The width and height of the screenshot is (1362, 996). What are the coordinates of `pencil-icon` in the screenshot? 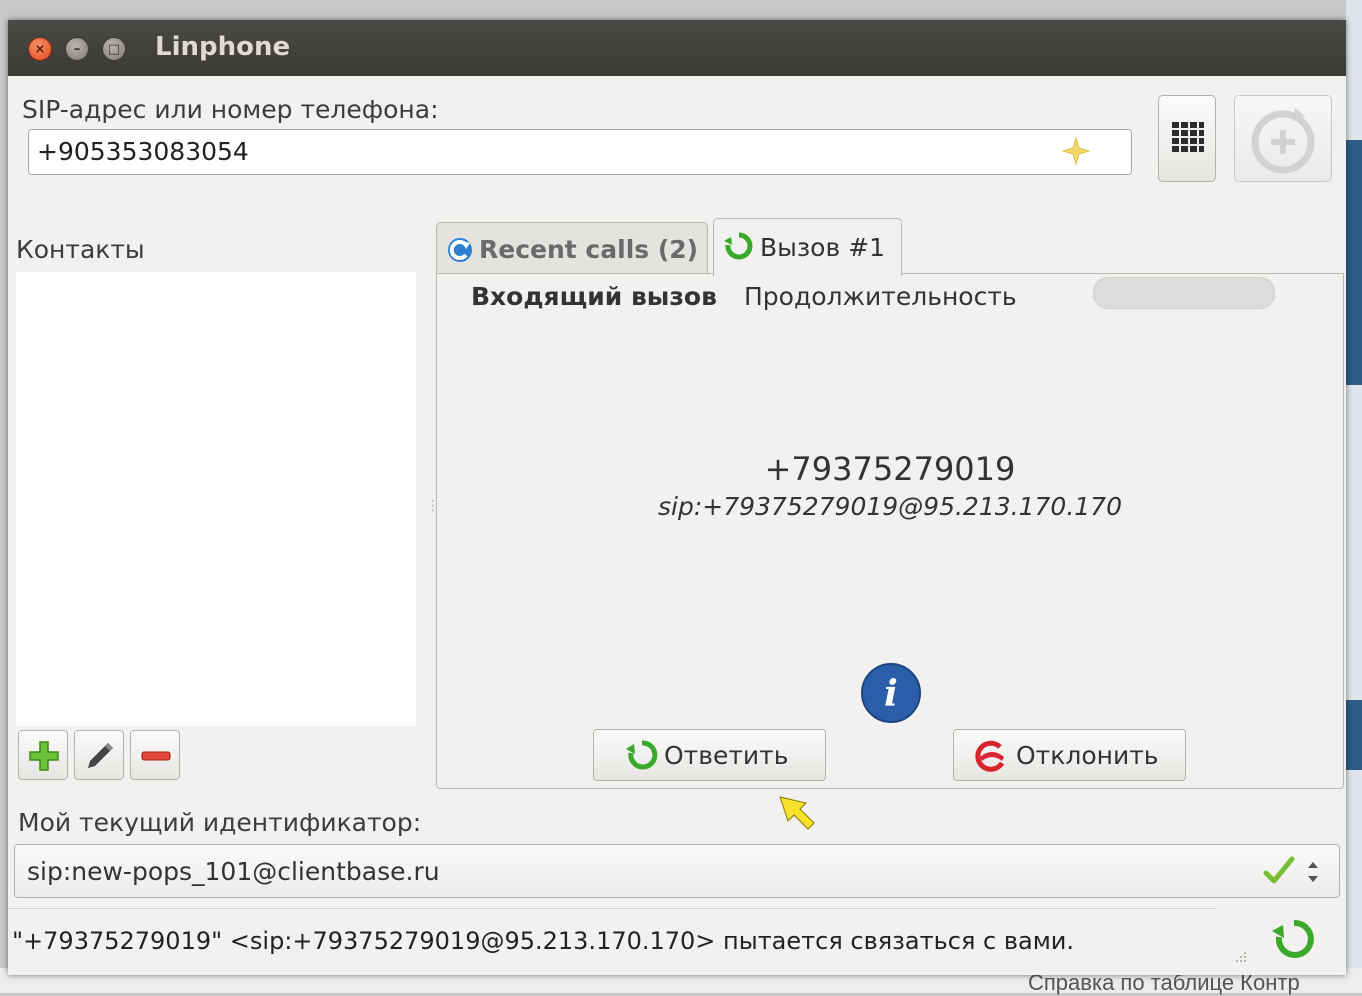 It's located at (100, 755).